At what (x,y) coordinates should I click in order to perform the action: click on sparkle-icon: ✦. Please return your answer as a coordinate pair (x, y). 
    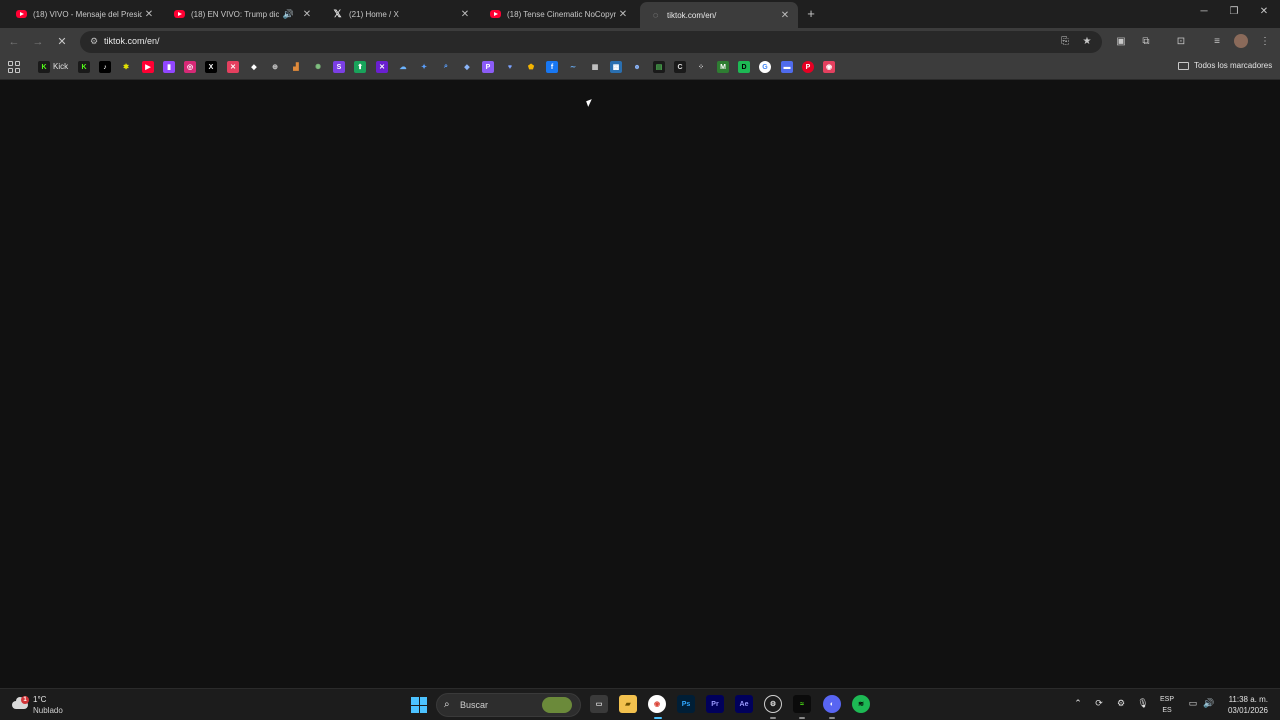
    Looking at the image, I should click on (424, 67).